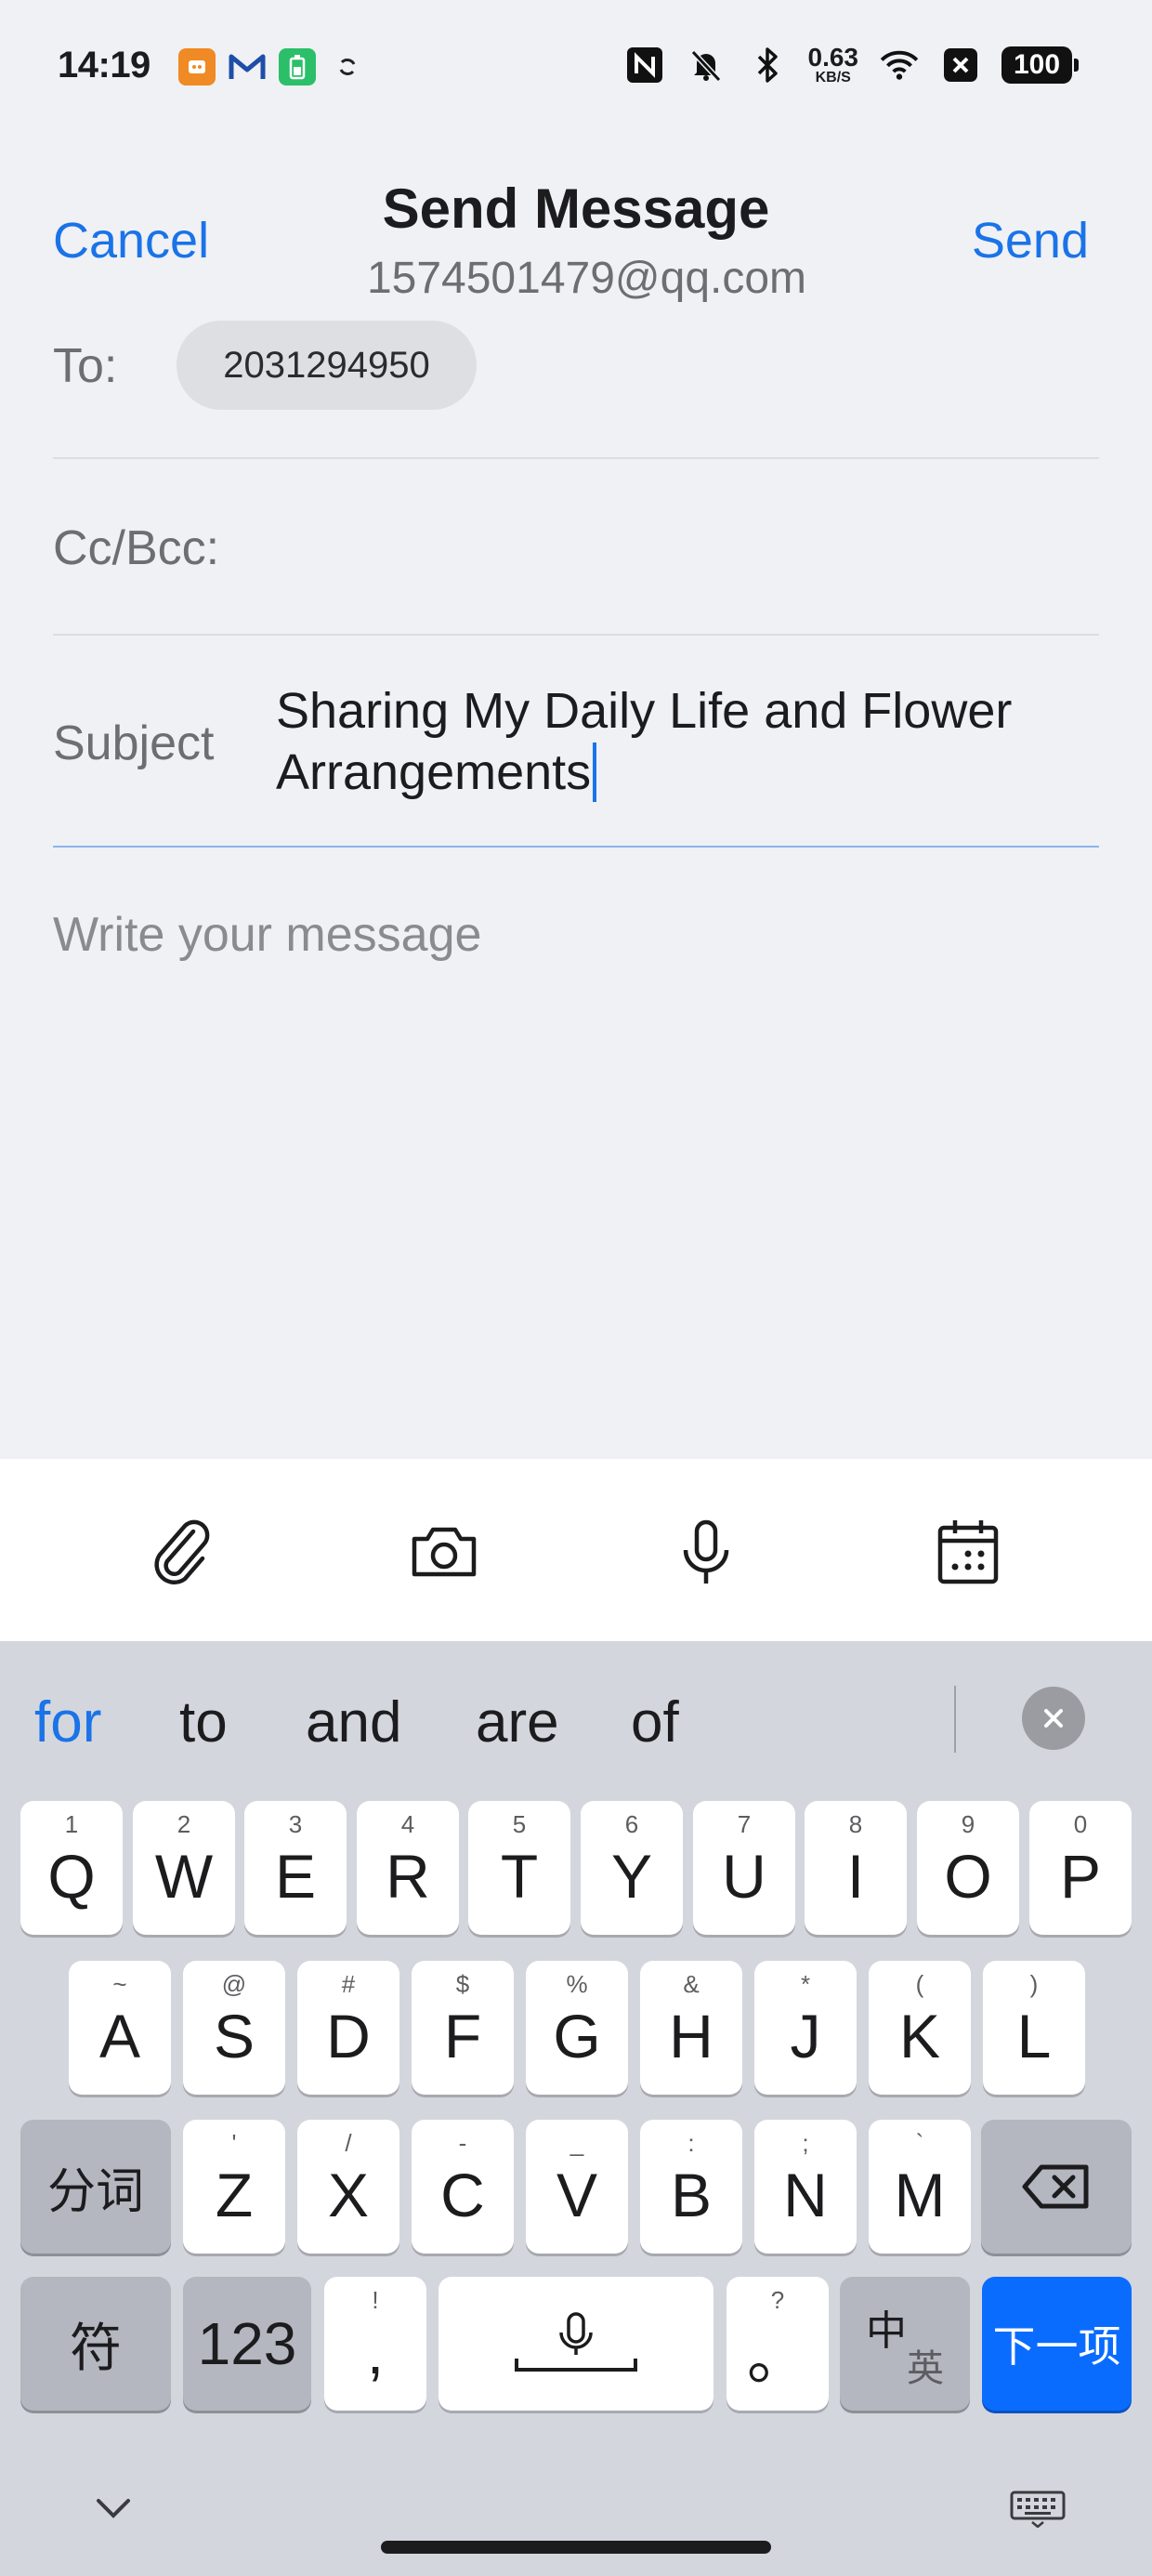  Describe the element at coordinates (203, 1722) in the screenshot. I see `suggestion-item: to` at that location.